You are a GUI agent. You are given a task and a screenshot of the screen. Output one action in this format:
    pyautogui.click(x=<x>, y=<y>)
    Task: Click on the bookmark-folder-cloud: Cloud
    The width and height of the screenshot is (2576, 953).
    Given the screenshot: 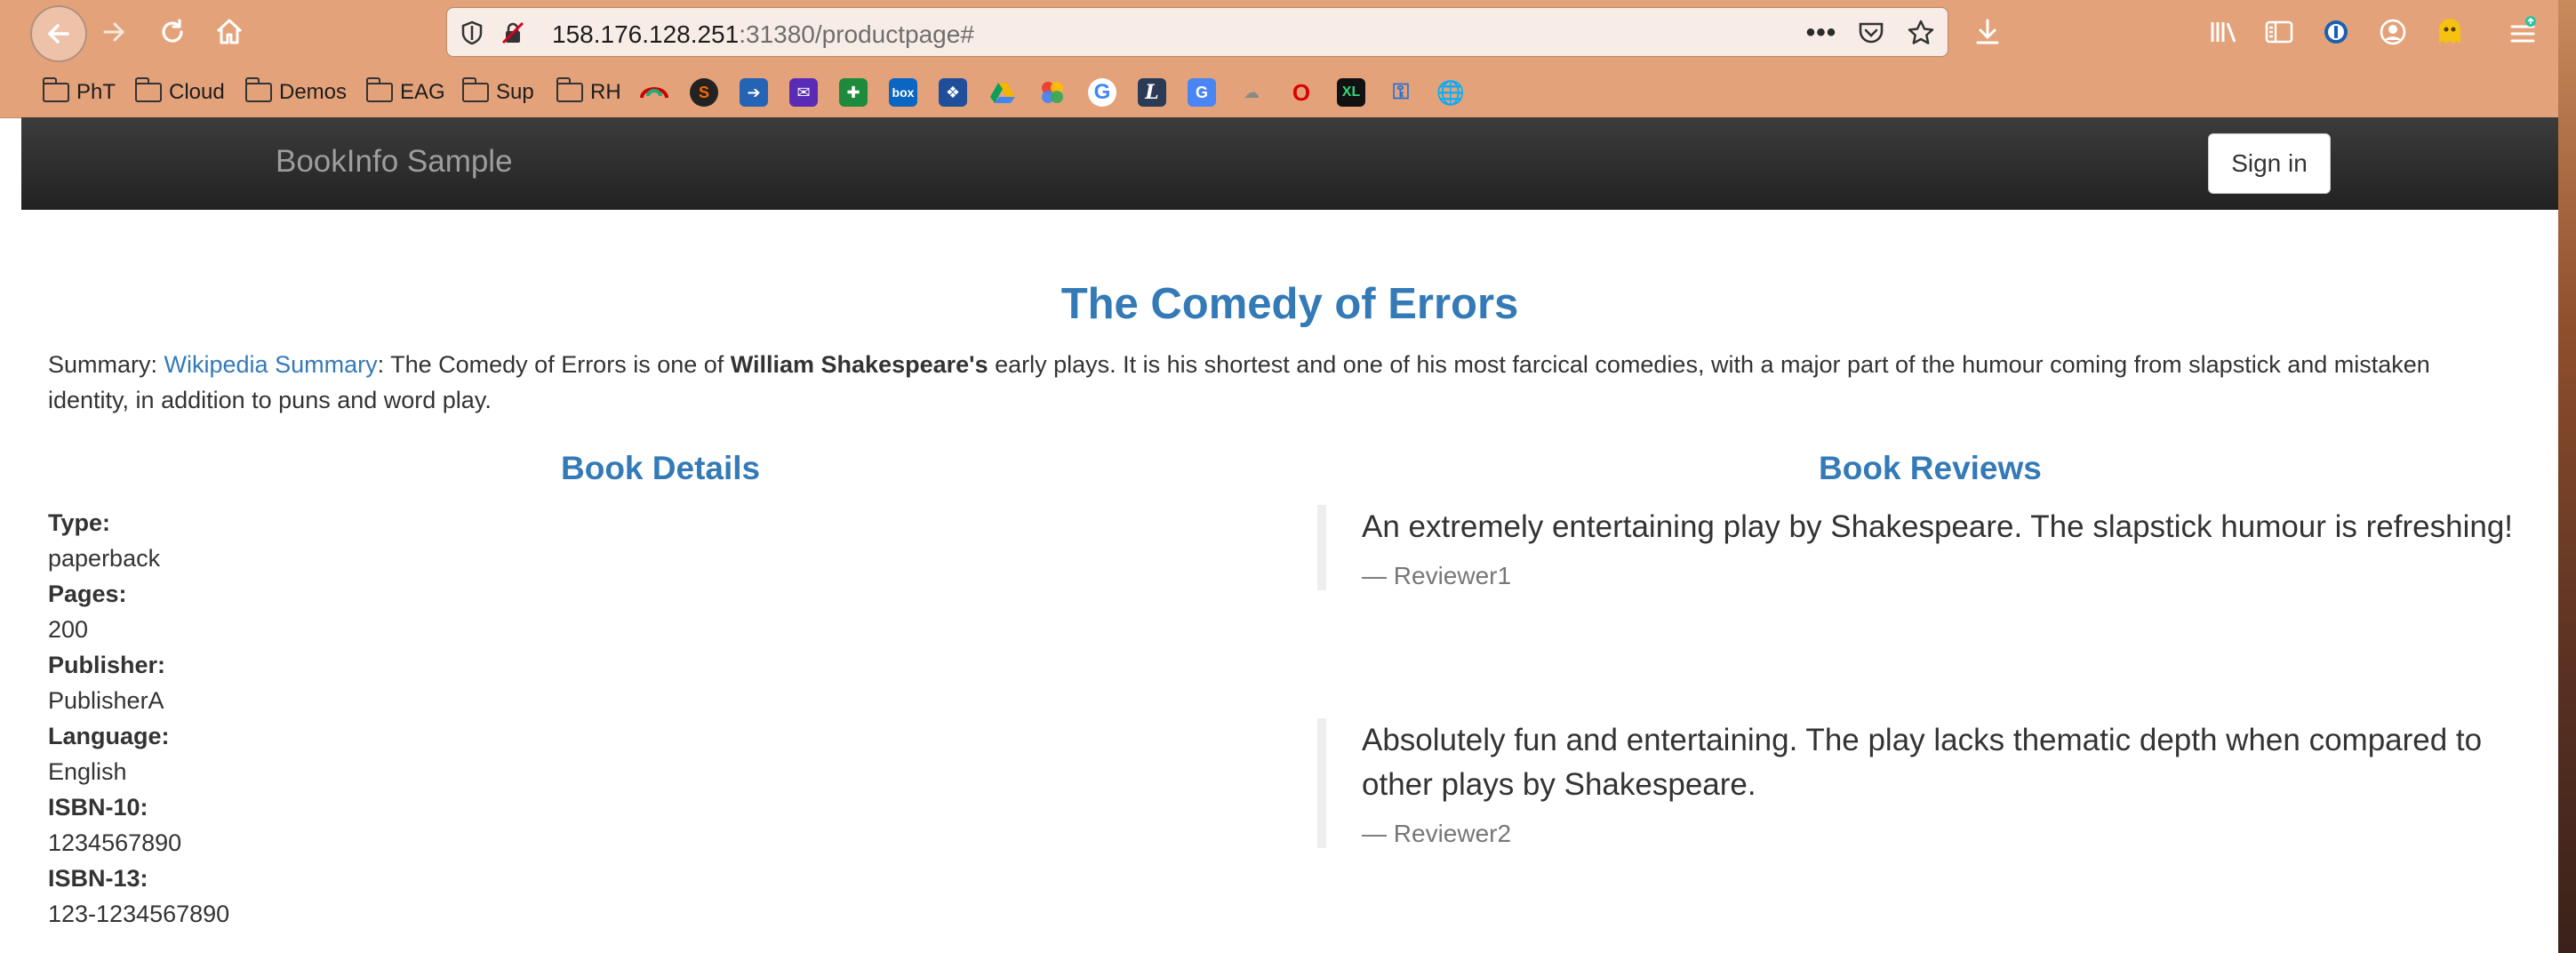 What is the action you would take?
    pyautogui.click(x=179, y=92)
    